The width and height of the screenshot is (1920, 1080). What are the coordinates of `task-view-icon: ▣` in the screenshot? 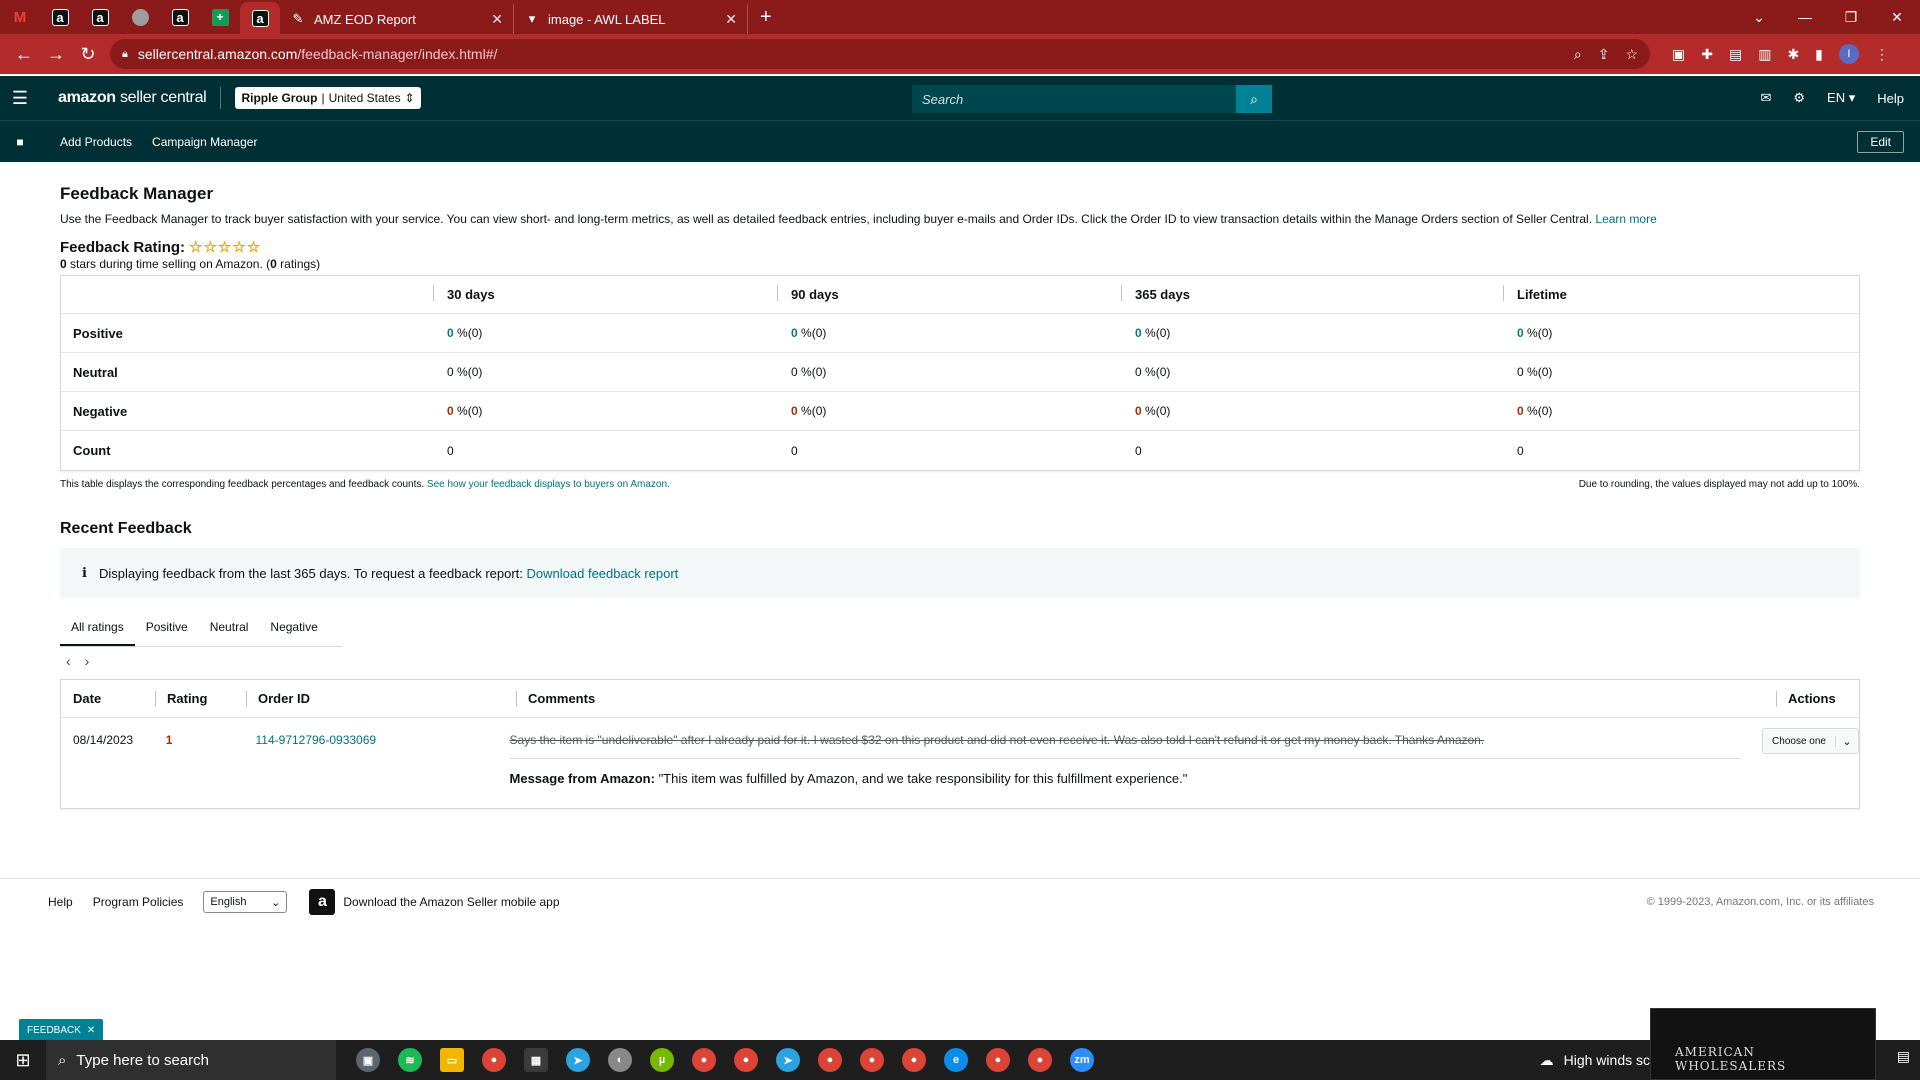 It's located at (368, 1060).